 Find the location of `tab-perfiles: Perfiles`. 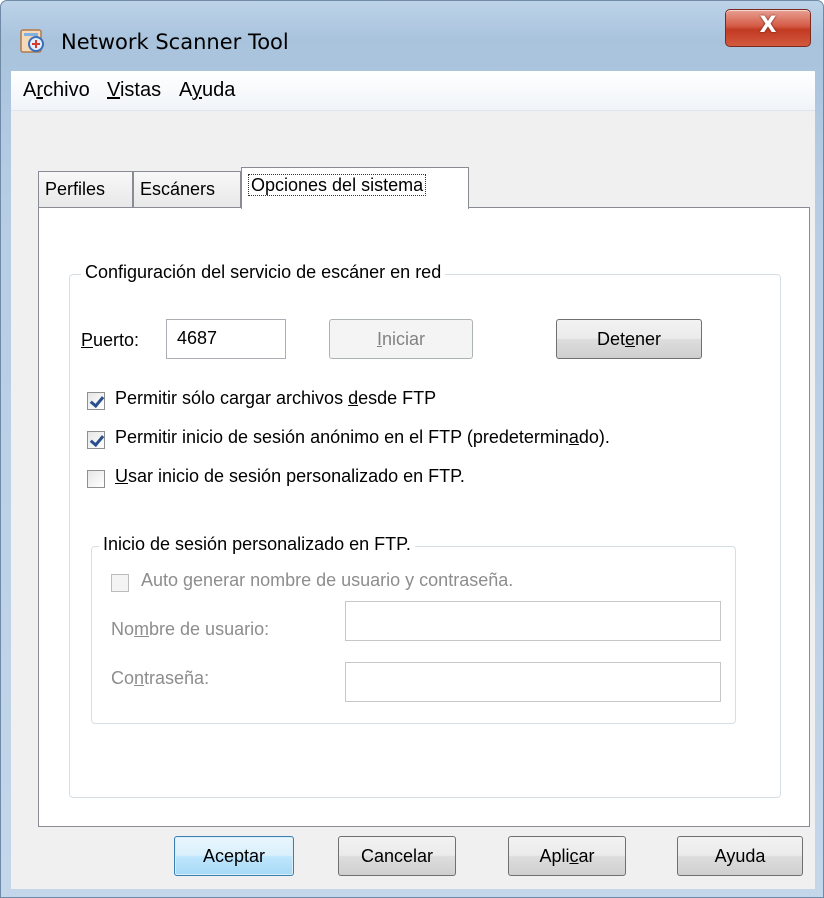

tab-perfiles: Perfiles is located at coordinates (85, 189).